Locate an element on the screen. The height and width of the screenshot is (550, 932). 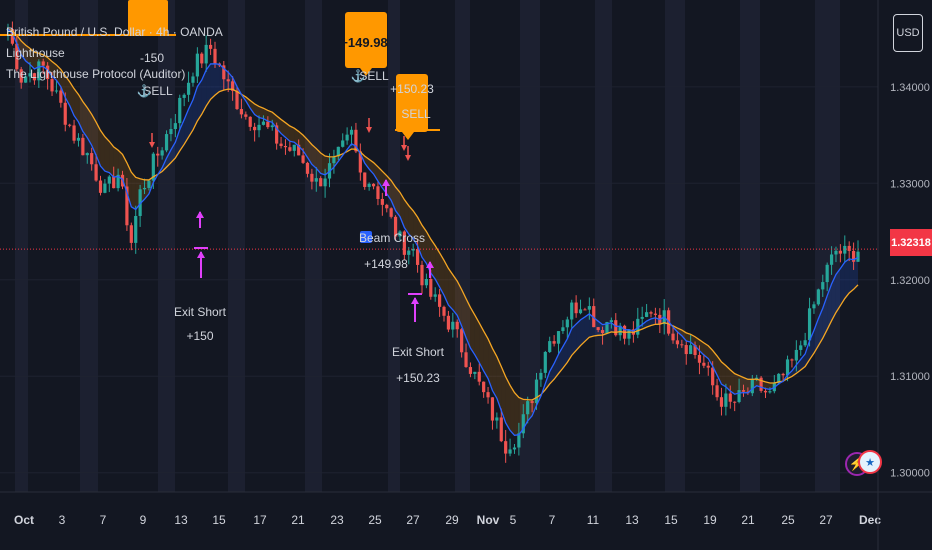
price-tick-label: 1.34000 is located at coordinates (910, 88).